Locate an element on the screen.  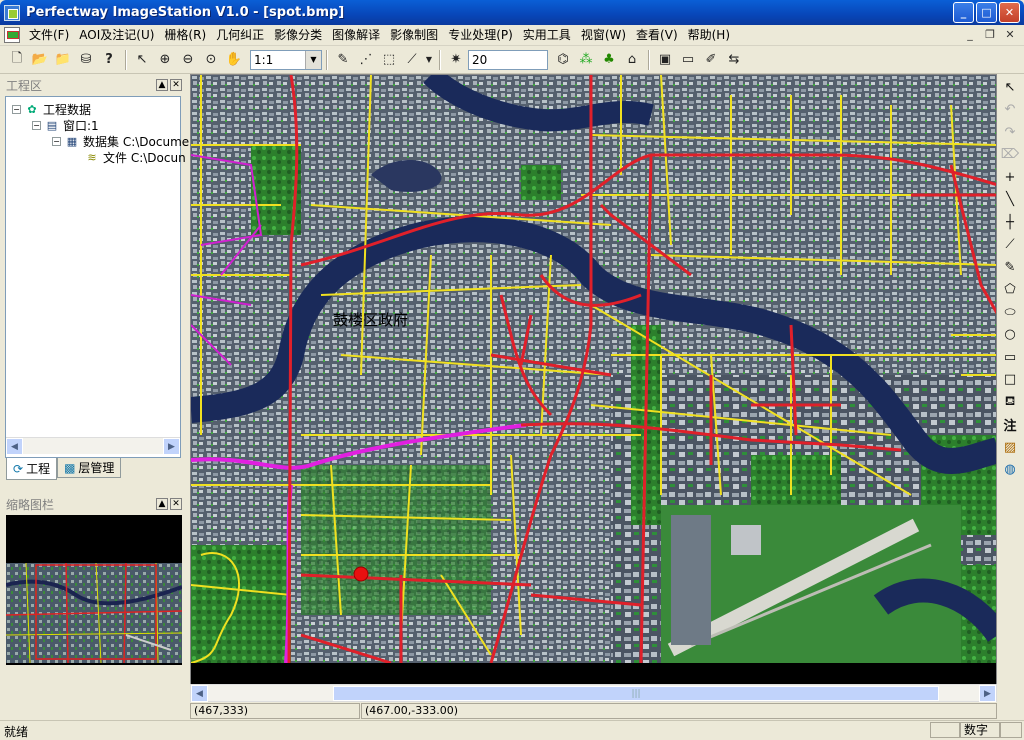
zoom-out-icon: ⊖ is located at coordinates (188, 60).